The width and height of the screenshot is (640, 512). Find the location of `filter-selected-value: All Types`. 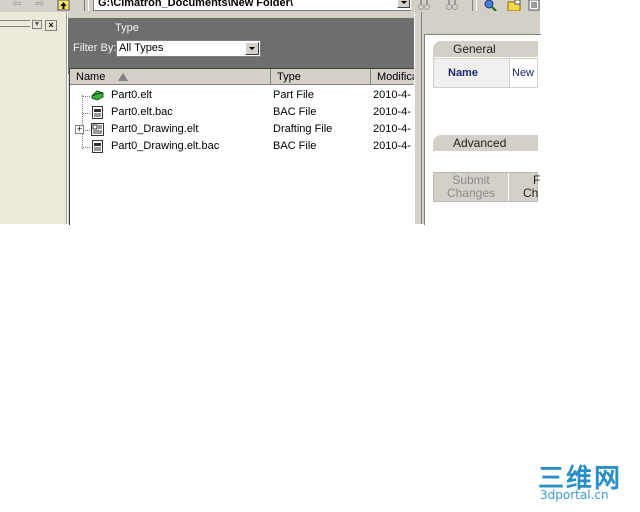

filter-selected-value: All Types is located at coordinates (141, 48).